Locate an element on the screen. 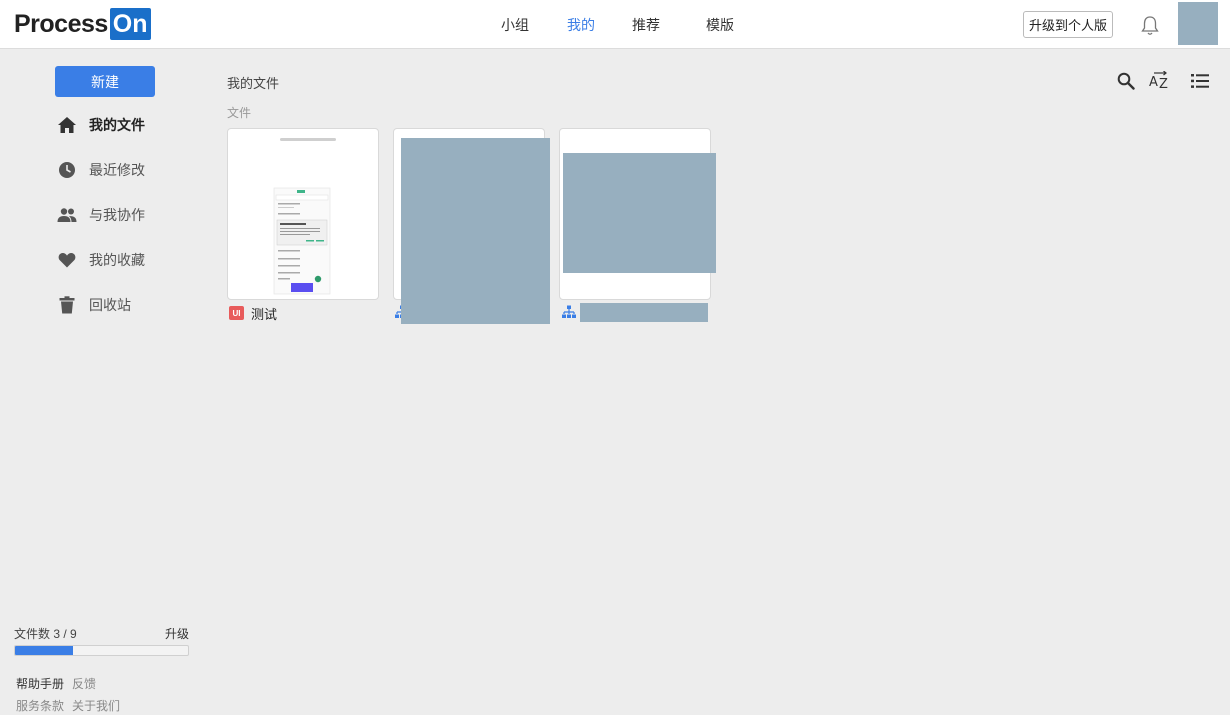 The image size is (1230, 715). file-thumbnail is located at coordinates (303, 214).